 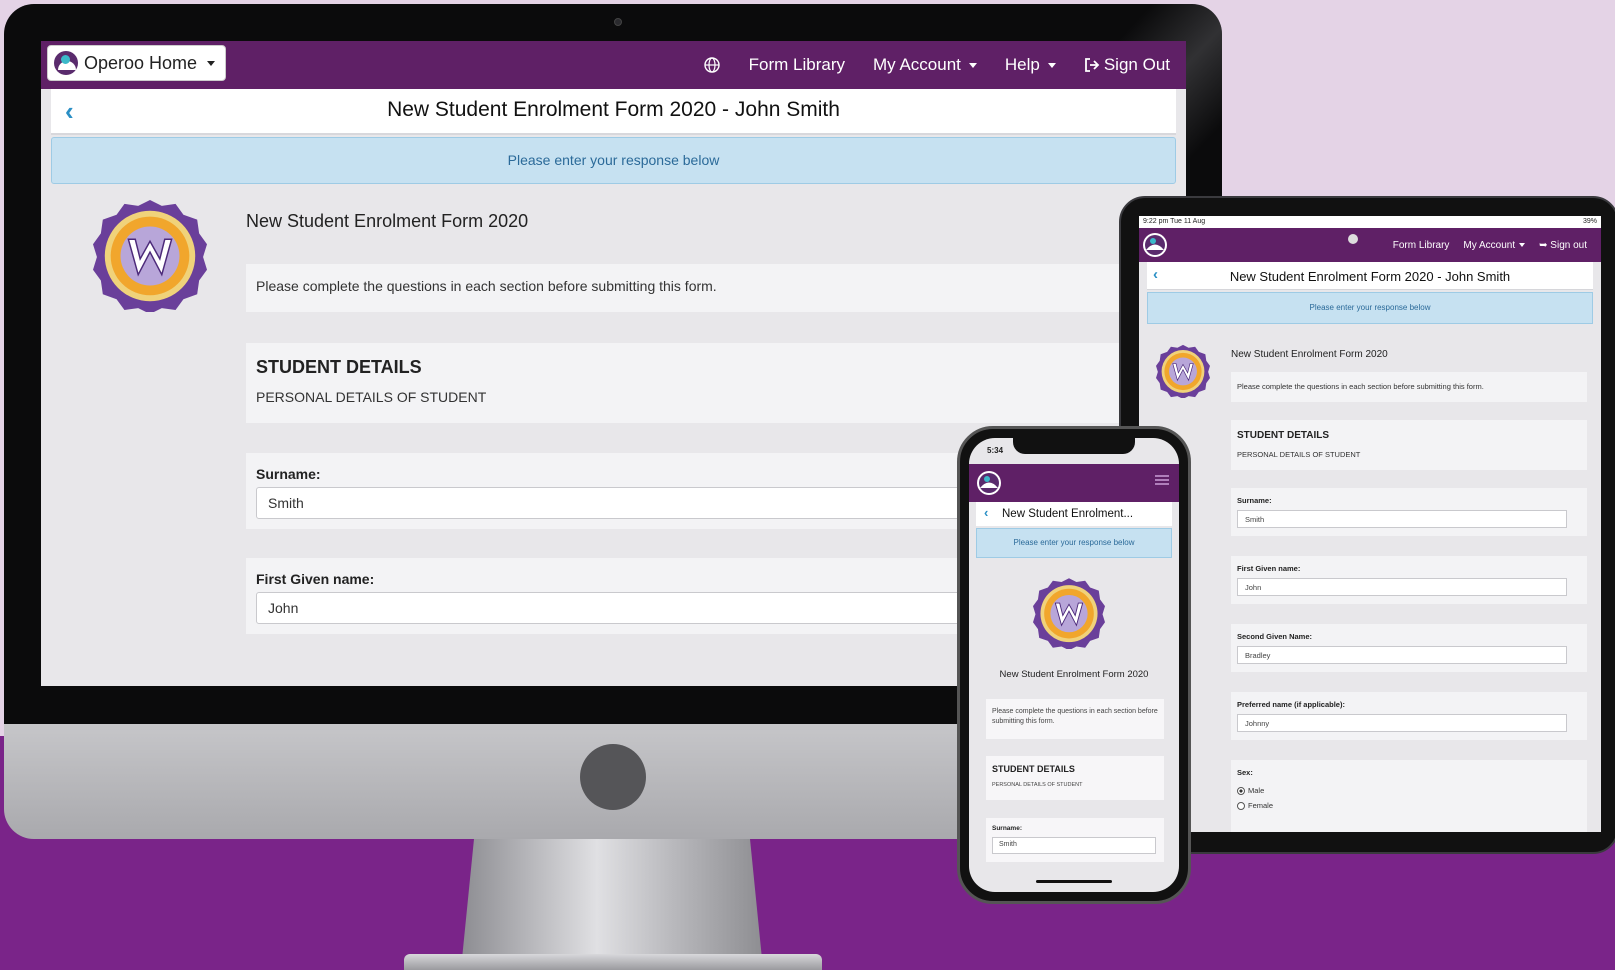 I want to click on tablet-surname-input: Smith, so click(x=1402, y=519).